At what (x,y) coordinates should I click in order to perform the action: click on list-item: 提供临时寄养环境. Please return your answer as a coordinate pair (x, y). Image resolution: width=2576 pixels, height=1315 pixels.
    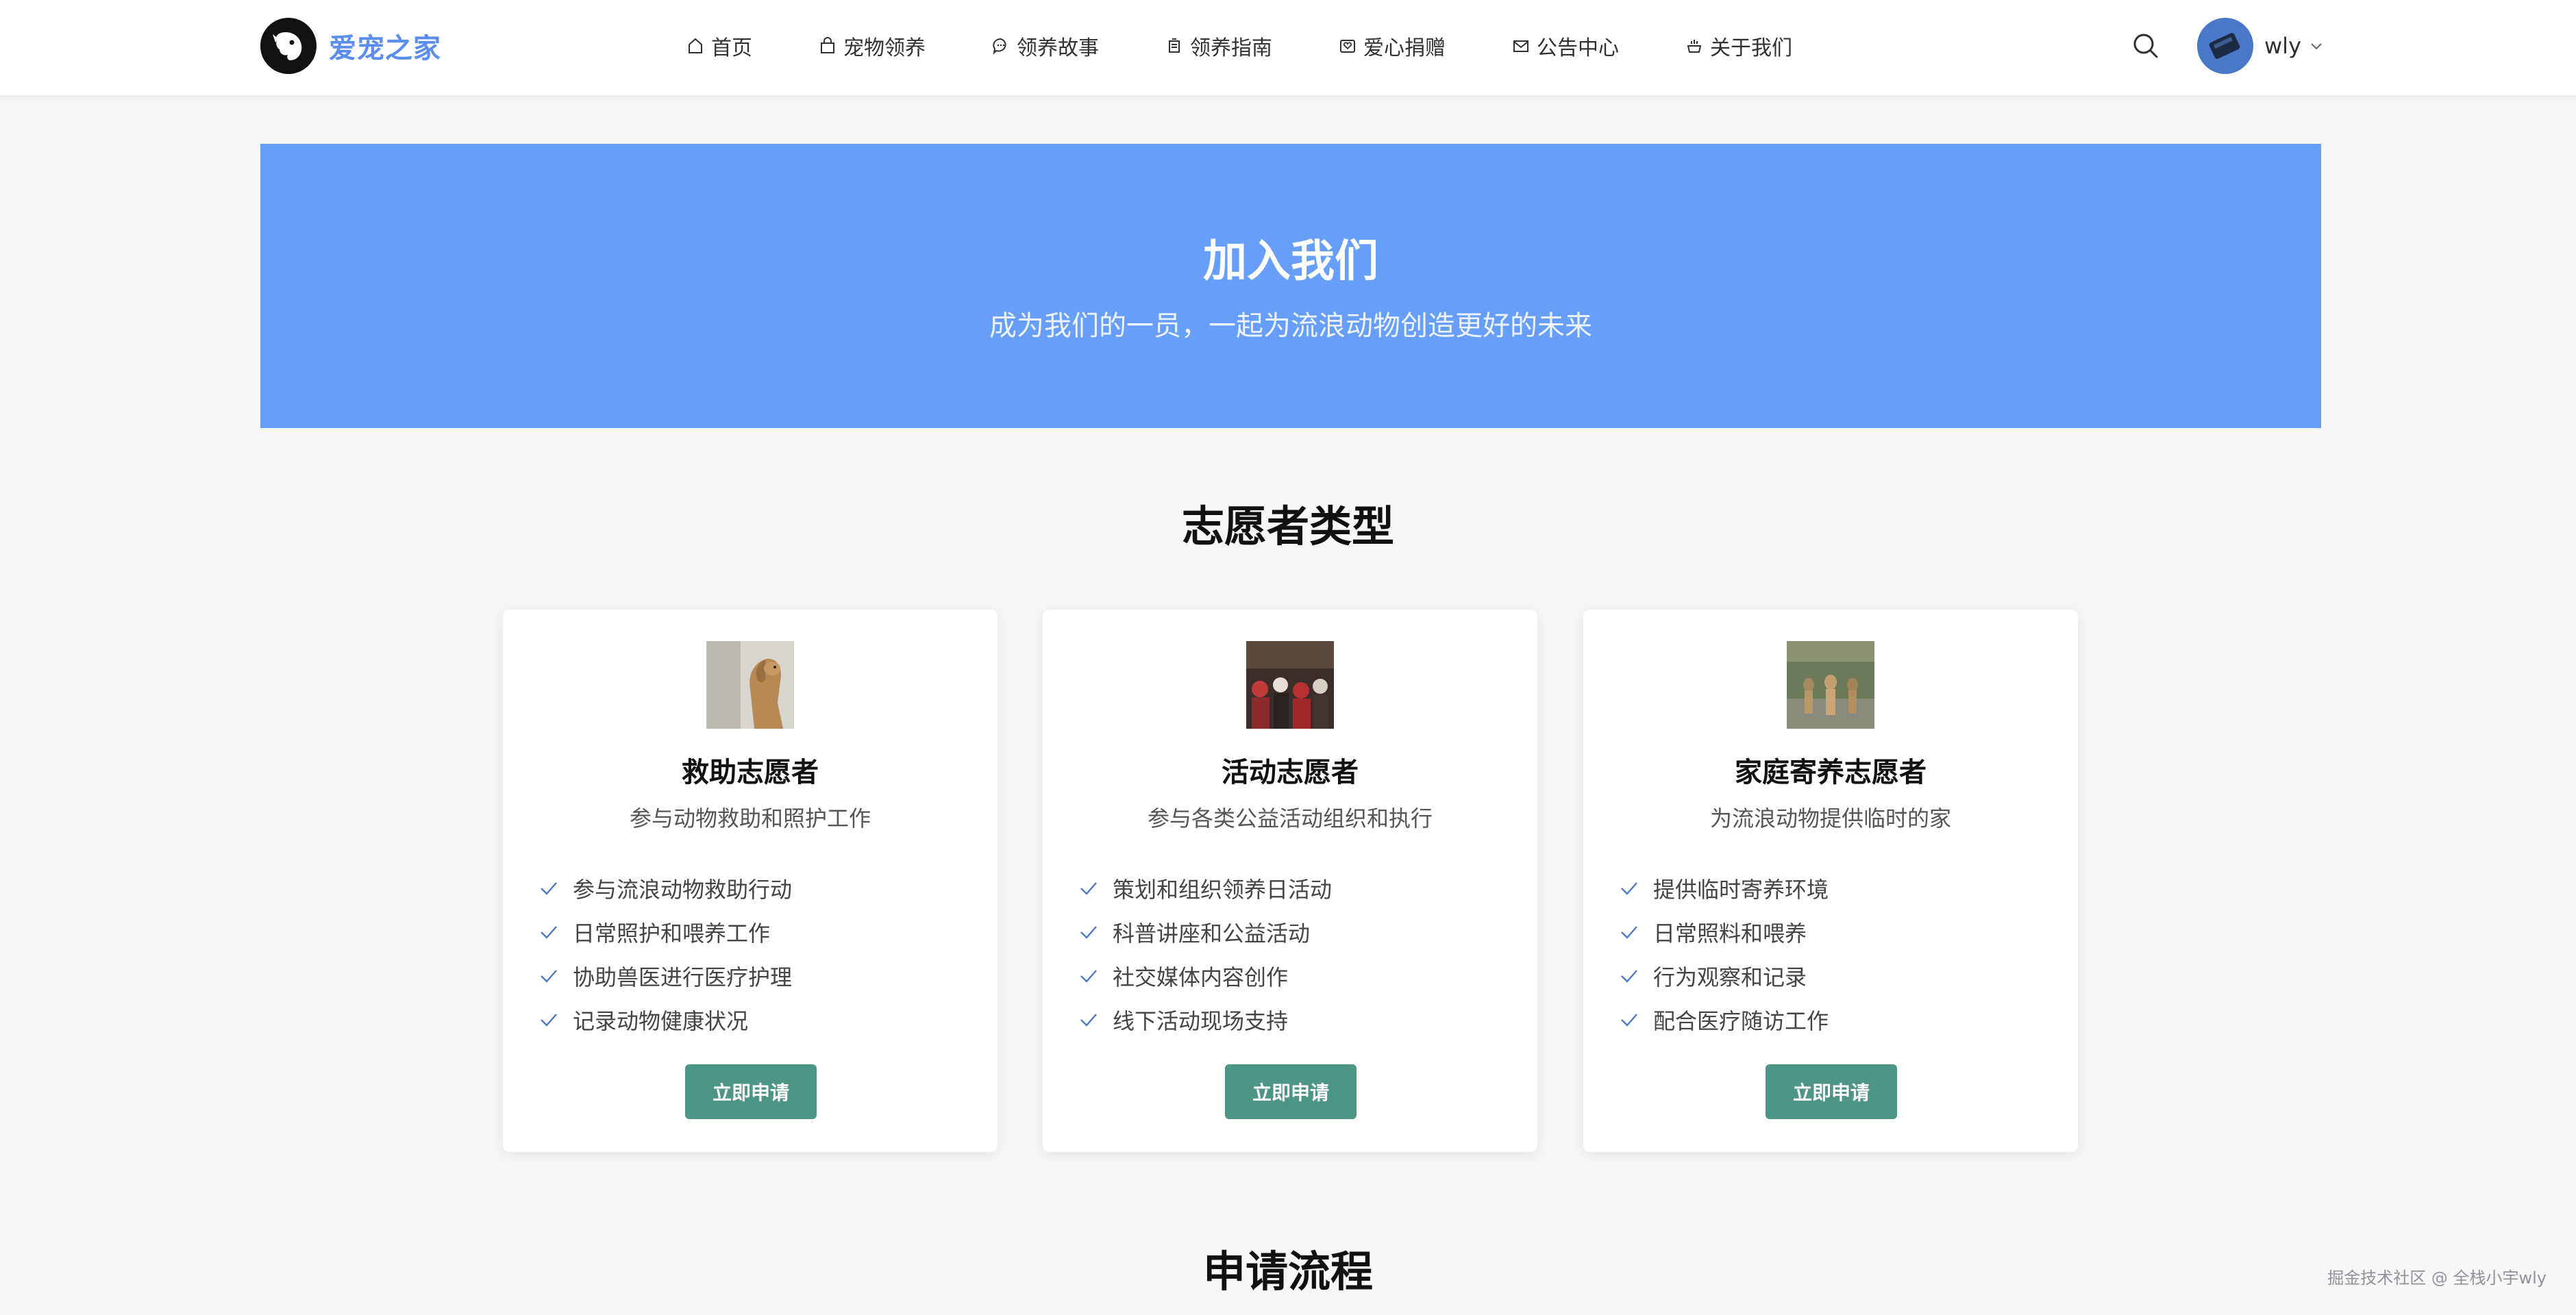
    Looking at the image, I should click on (1723, 888).